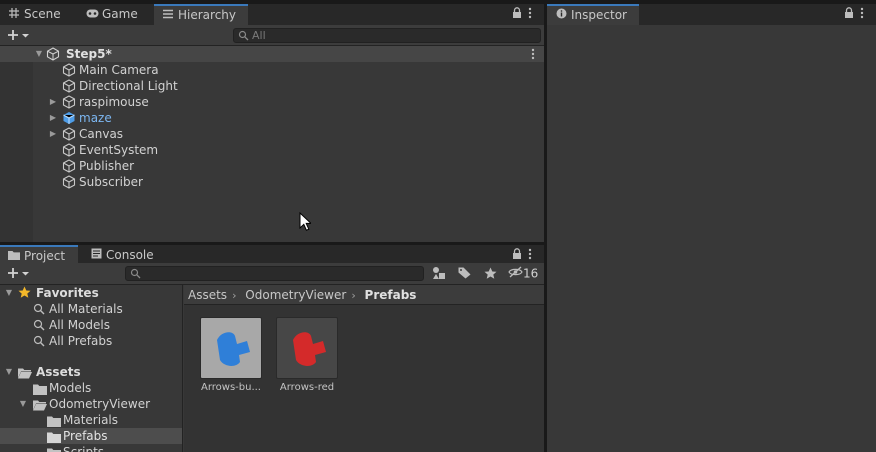 The height and width of the screenshot is (452, 876). Describe the element at coordinates (19, 35) in the screenshot. I see `add-object-button` at that location.